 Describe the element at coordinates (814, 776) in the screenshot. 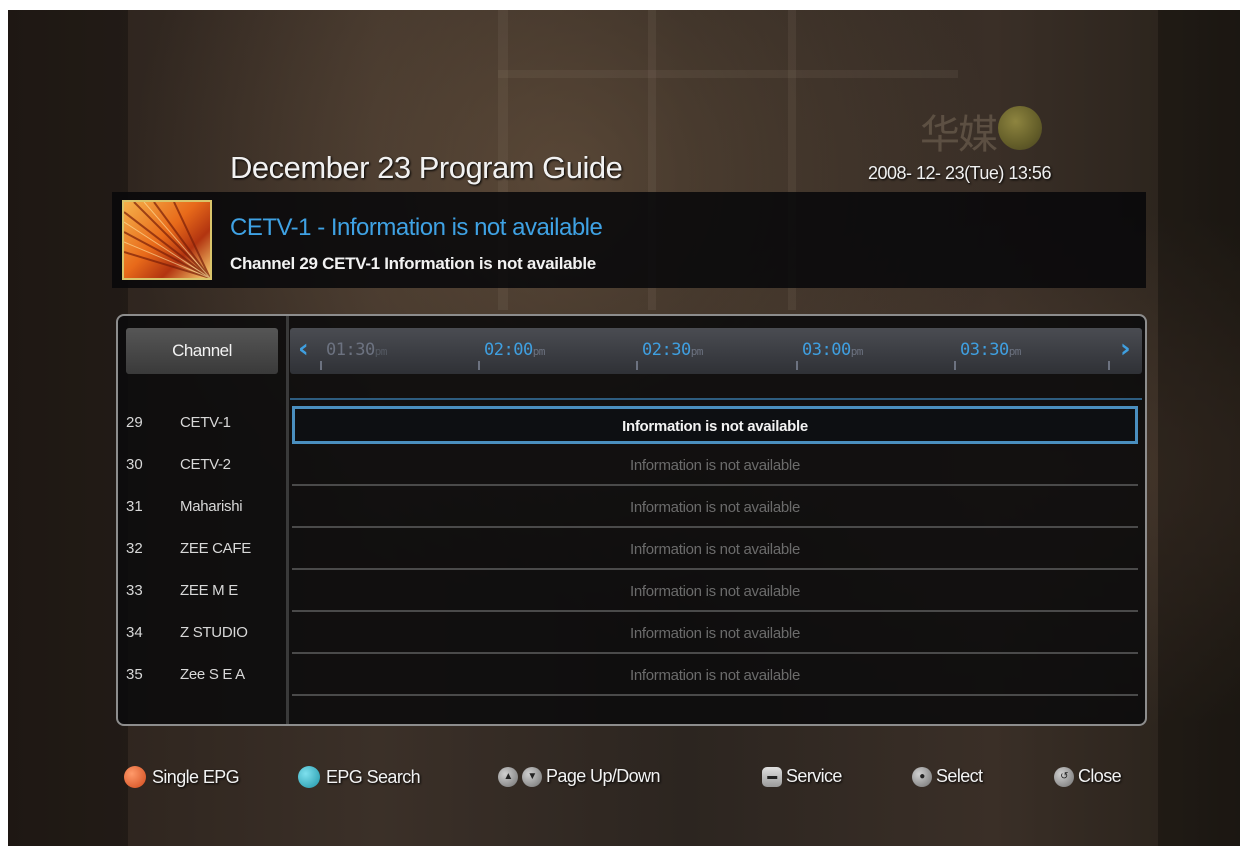

I see `service-label: Service` at that location.